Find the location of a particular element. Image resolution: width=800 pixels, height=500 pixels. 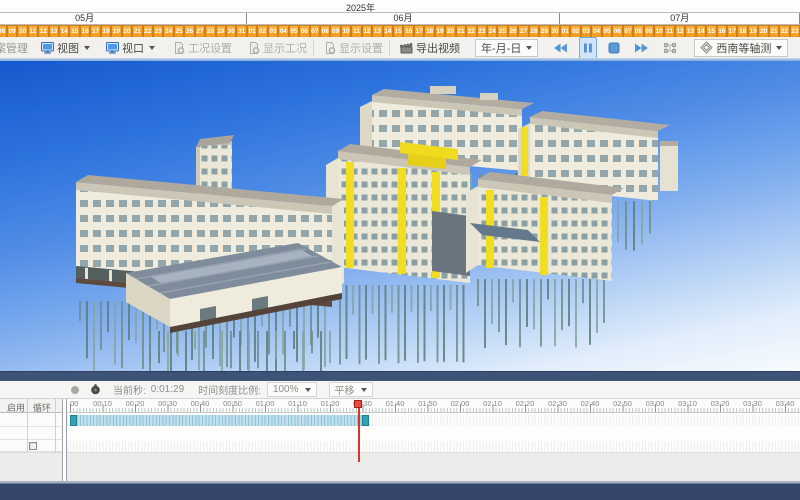

ruler-tick-label: 03:40 is located at coordinates (785, 403).